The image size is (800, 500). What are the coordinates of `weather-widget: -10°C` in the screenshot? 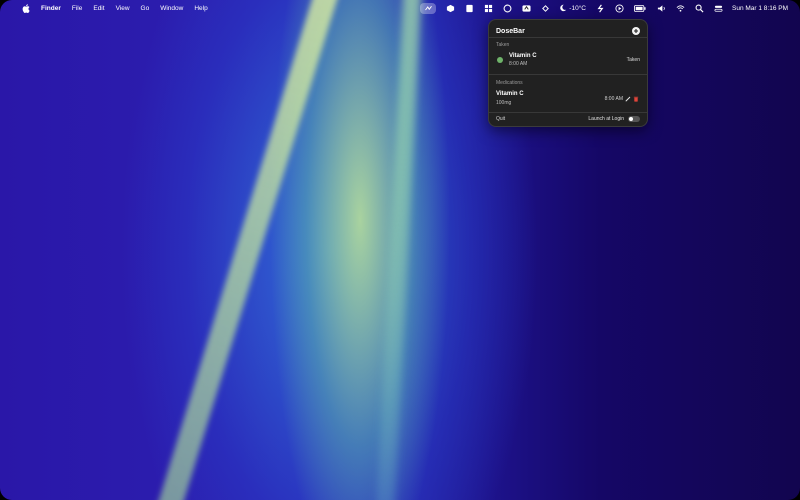 It's located at (572, 8).